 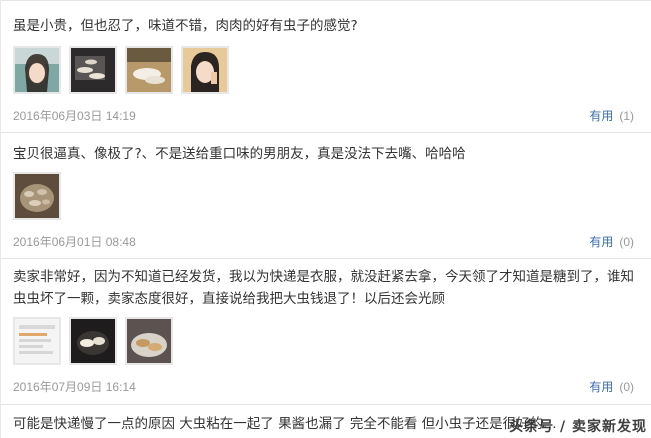 I want to click on larvae-bowl-image, so click(x=37, y=196).